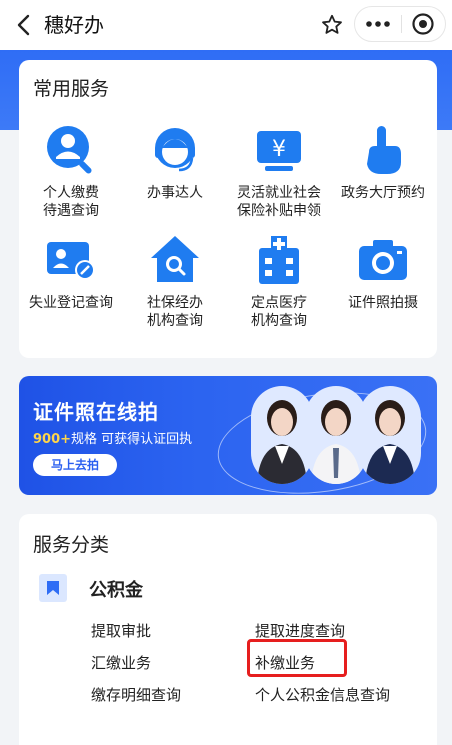  Describe the element at coordinates (121, 662) in the screenshot. I see `link-remittance: 汇缴业务` at that location.